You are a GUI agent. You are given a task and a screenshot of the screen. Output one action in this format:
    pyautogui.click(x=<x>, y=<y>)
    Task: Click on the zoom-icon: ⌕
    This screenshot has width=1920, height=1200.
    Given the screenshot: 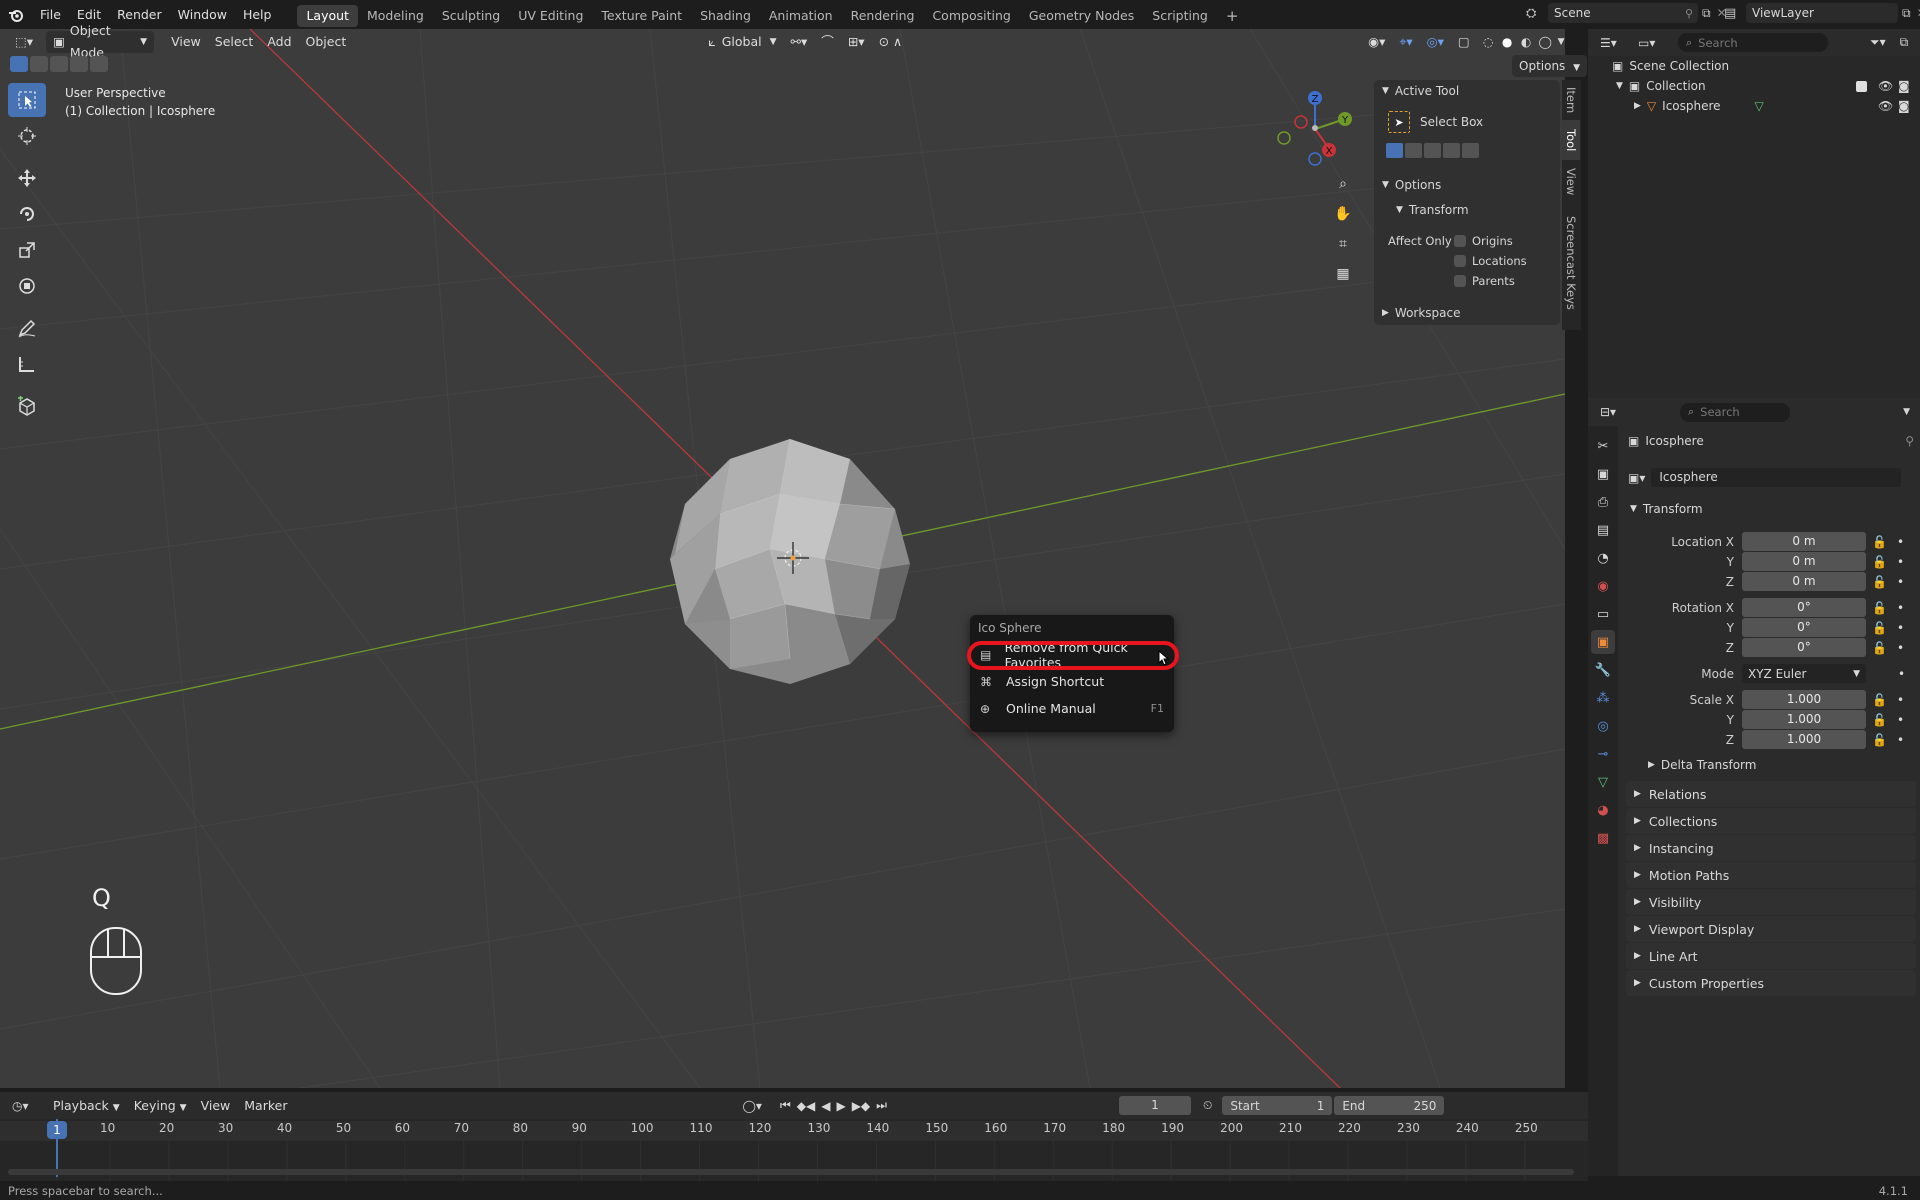 What is the action you would take?
    pyautogui.click(x=1343, y=184)
    